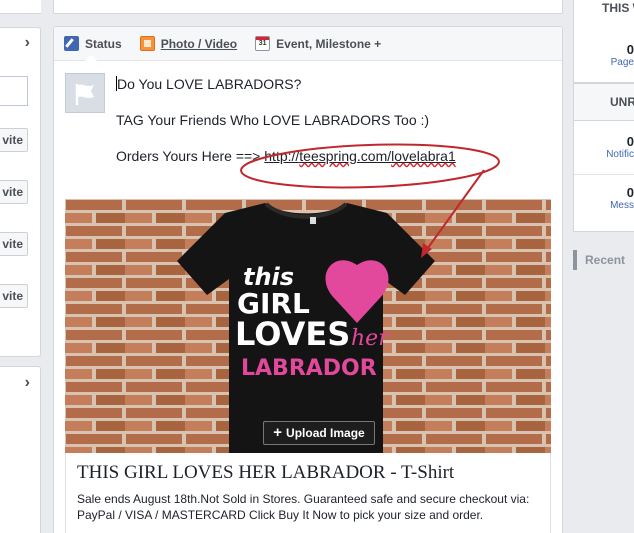 The height and width of the screenshot is (533, 634). Describe the element at coordinates (199, 43) in the screenshot. I see `tab-photo-video-label: Photo / Video` at that location.